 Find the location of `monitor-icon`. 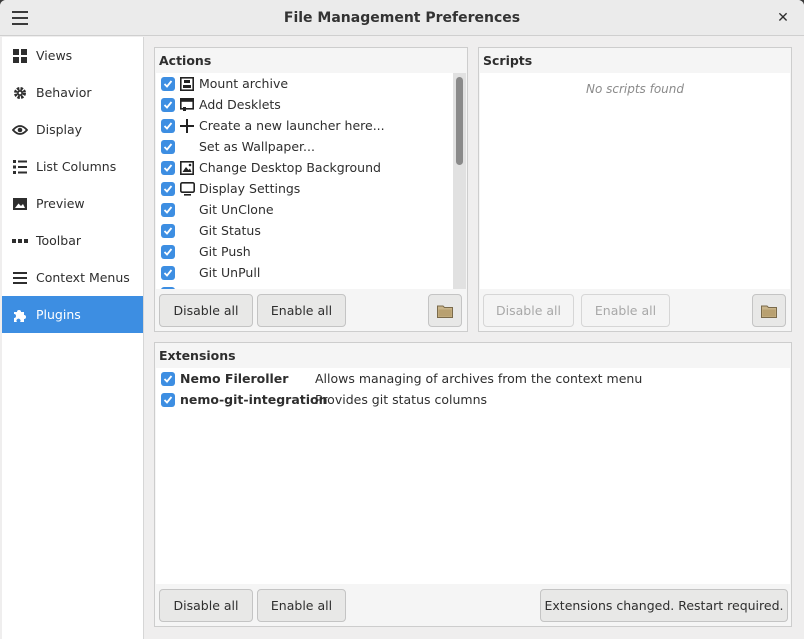

monitor-icon is located at coordinates (187, 189).